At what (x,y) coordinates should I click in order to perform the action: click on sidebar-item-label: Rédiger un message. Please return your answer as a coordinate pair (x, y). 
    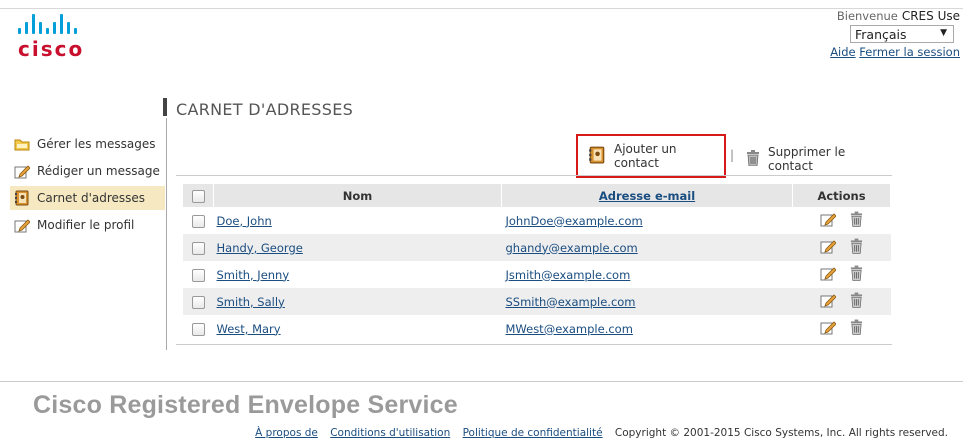
    Looking at the image, I should click on (98, 171).